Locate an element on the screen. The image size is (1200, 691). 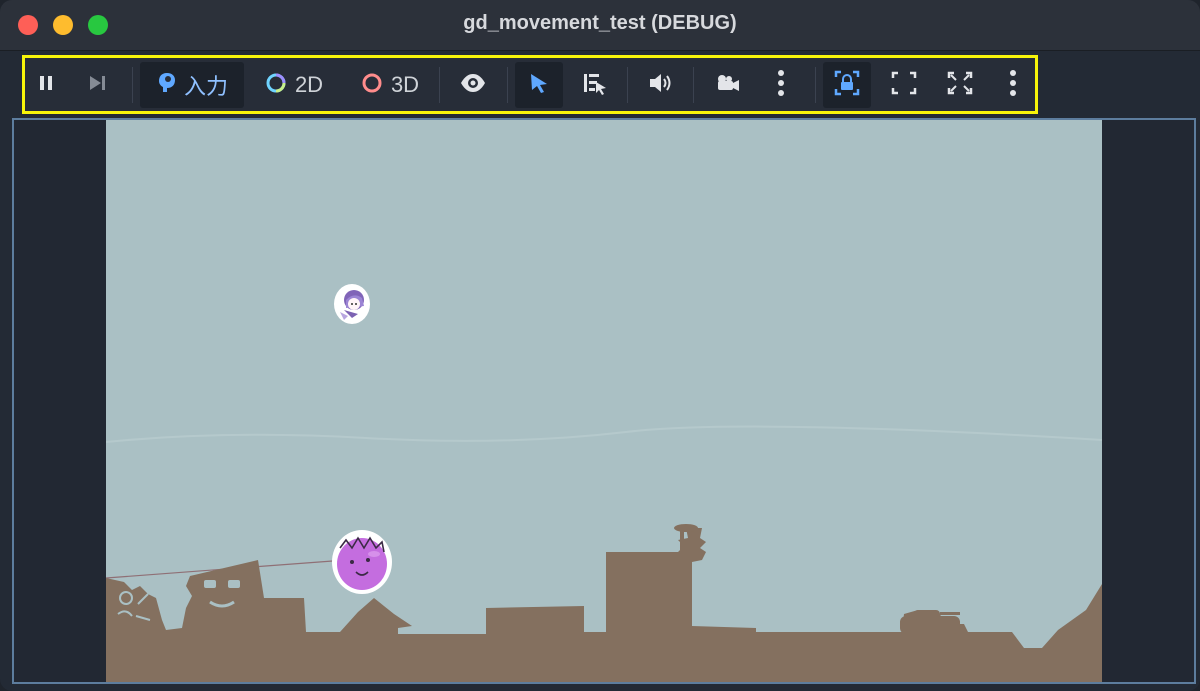
fullscreen-expand-button is located at coordinates (960, 85).